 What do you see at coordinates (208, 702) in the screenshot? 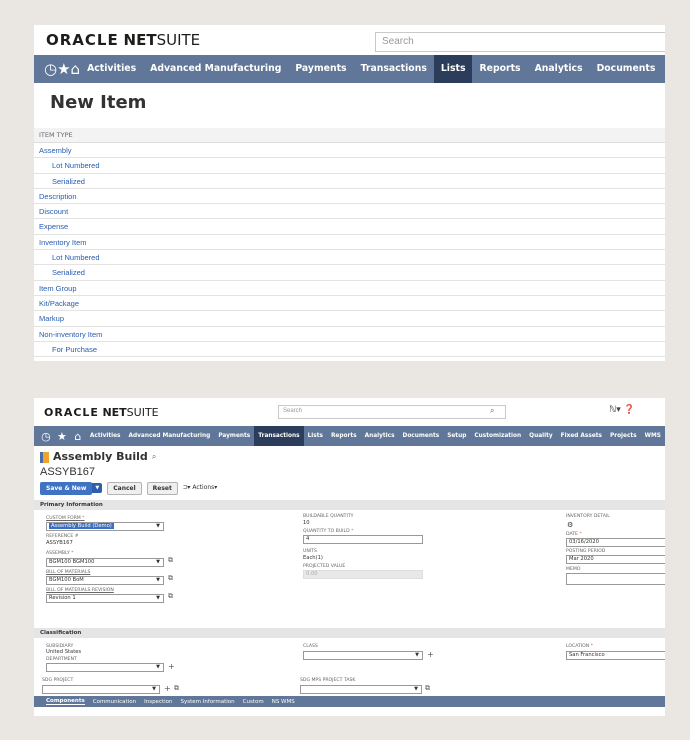
I see `subtab-system-information: System Information` at bounding box center [208, 702].